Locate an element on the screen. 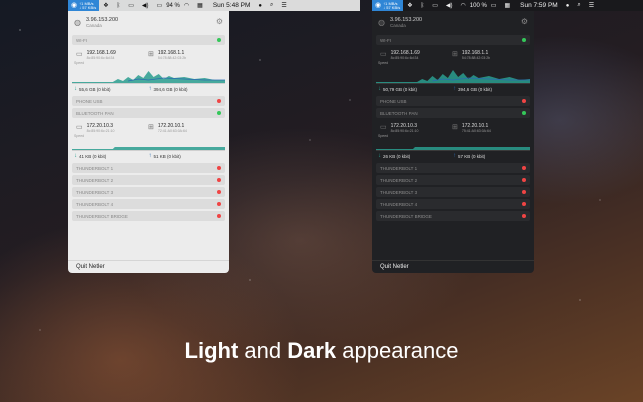 This screenshot has width=643, height=402. section-label: PHONE USB is located at coordinates (393, 101).